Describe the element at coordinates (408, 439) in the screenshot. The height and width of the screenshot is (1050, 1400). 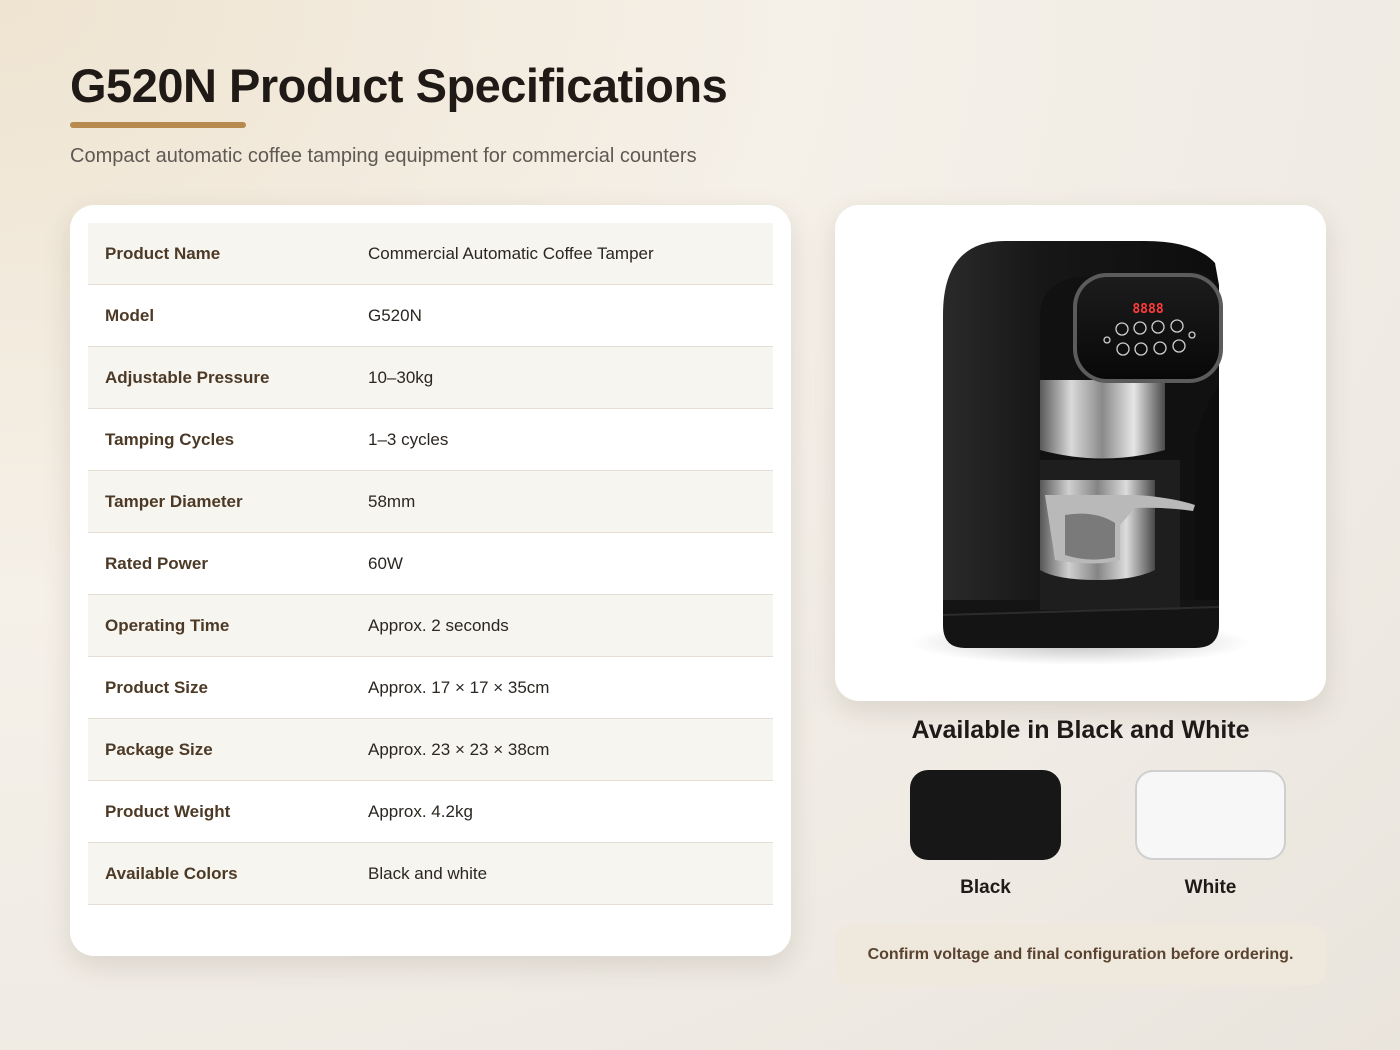
I see `spec-value: 1–3 cycles` at that location.